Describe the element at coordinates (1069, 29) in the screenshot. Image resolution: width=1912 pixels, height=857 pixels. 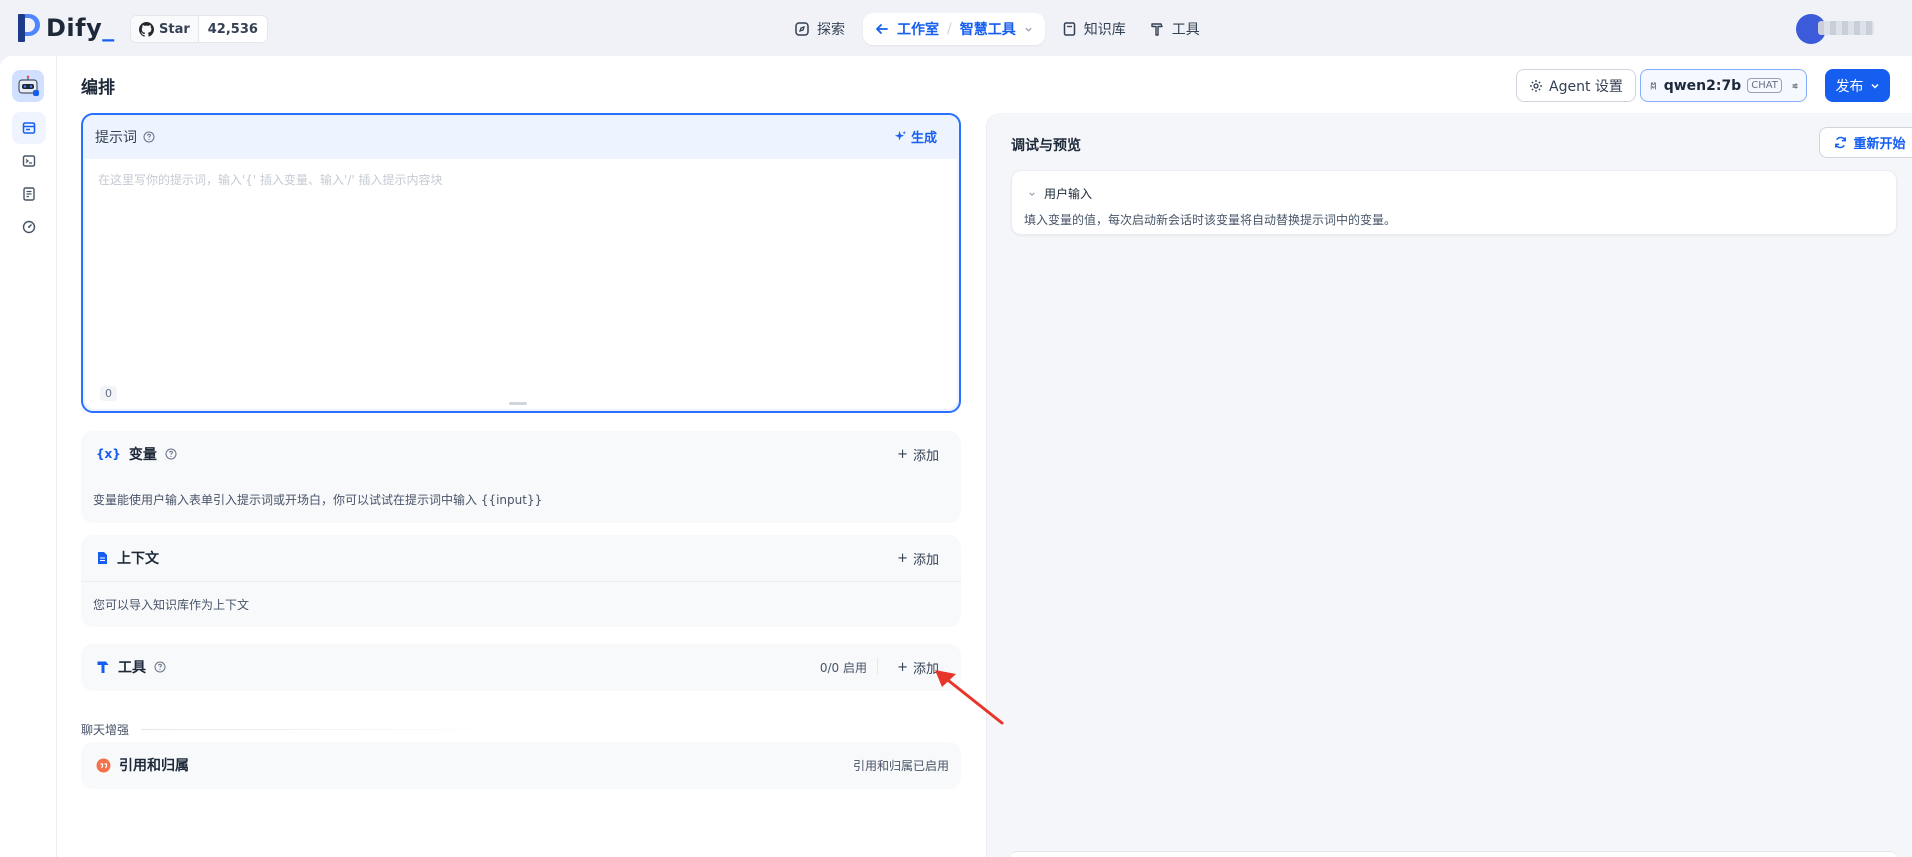
I see `book-icon` at that location.